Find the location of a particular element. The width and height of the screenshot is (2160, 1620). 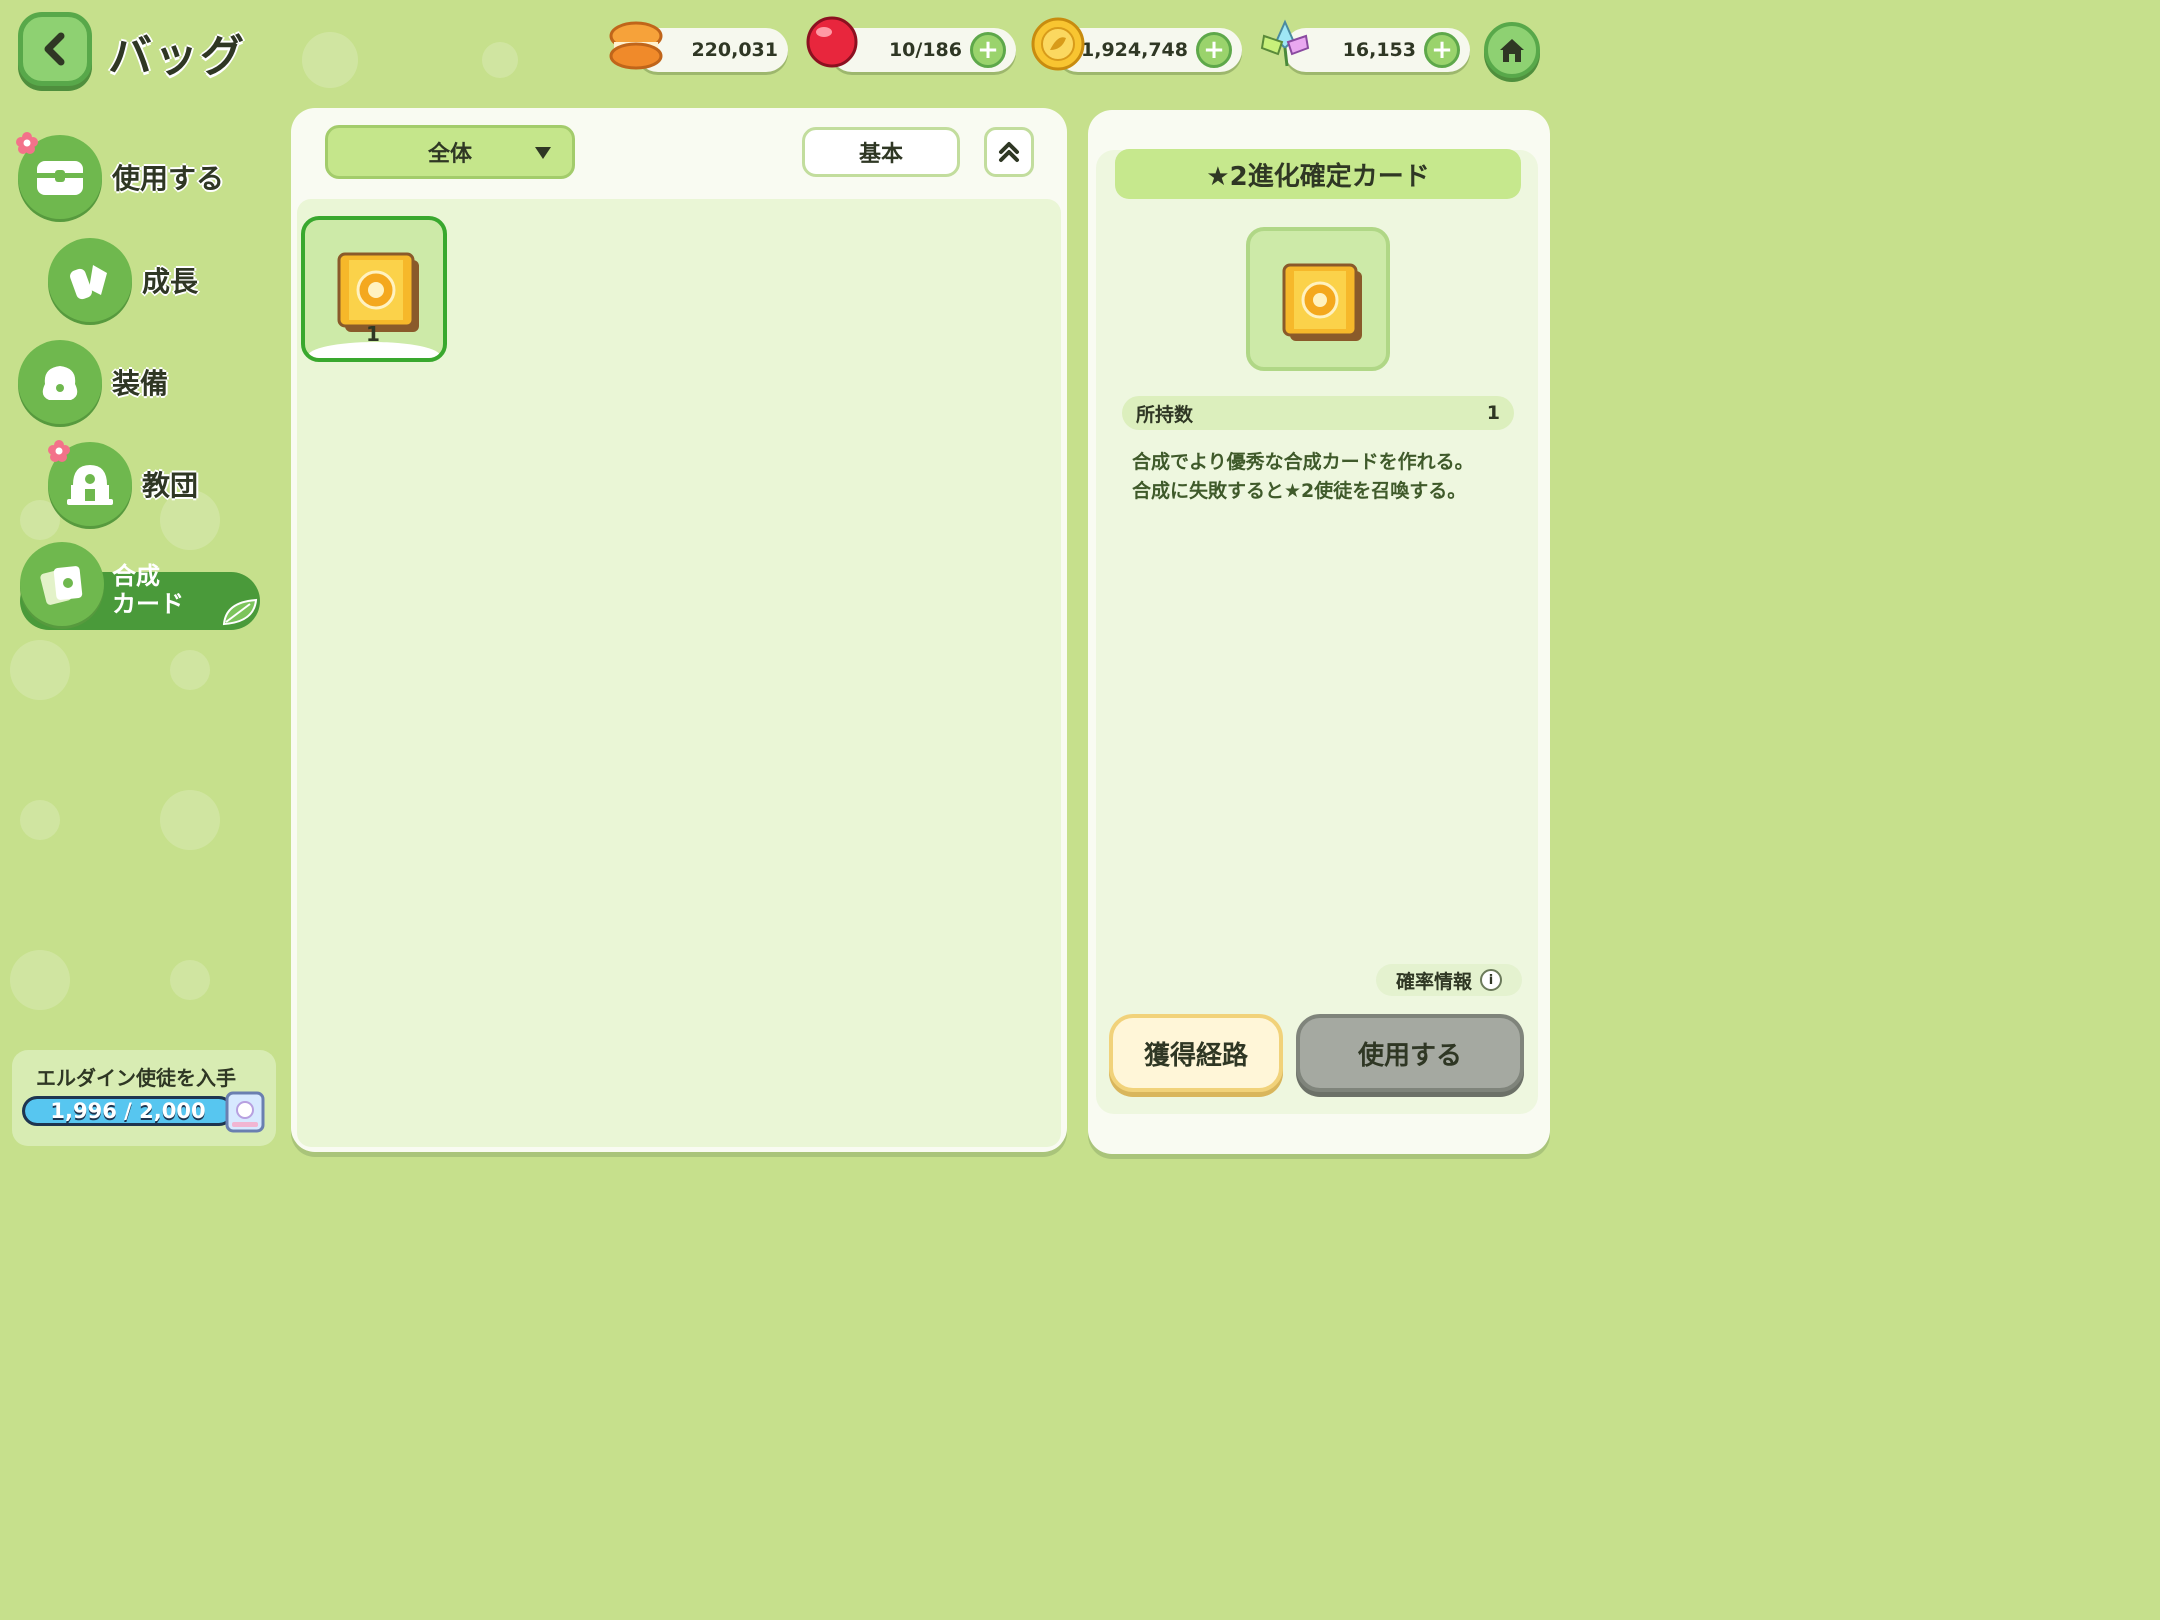

detail-title: ★2進化確定カード is located at coordinates (1318, 174).